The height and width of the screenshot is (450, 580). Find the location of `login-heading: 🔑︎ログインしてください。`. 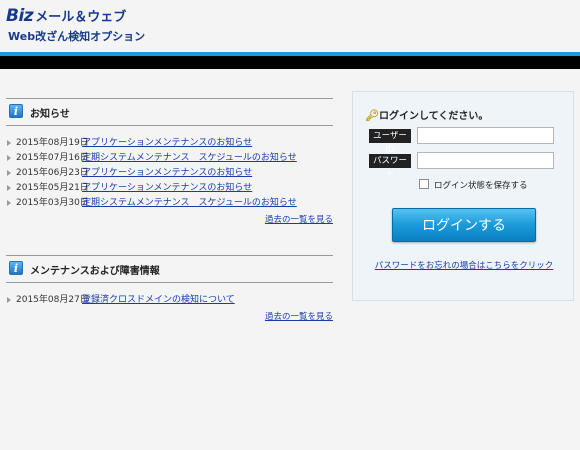

login-heading: 🔑︎ログインしてください。 is located at coordinates (426, 114).